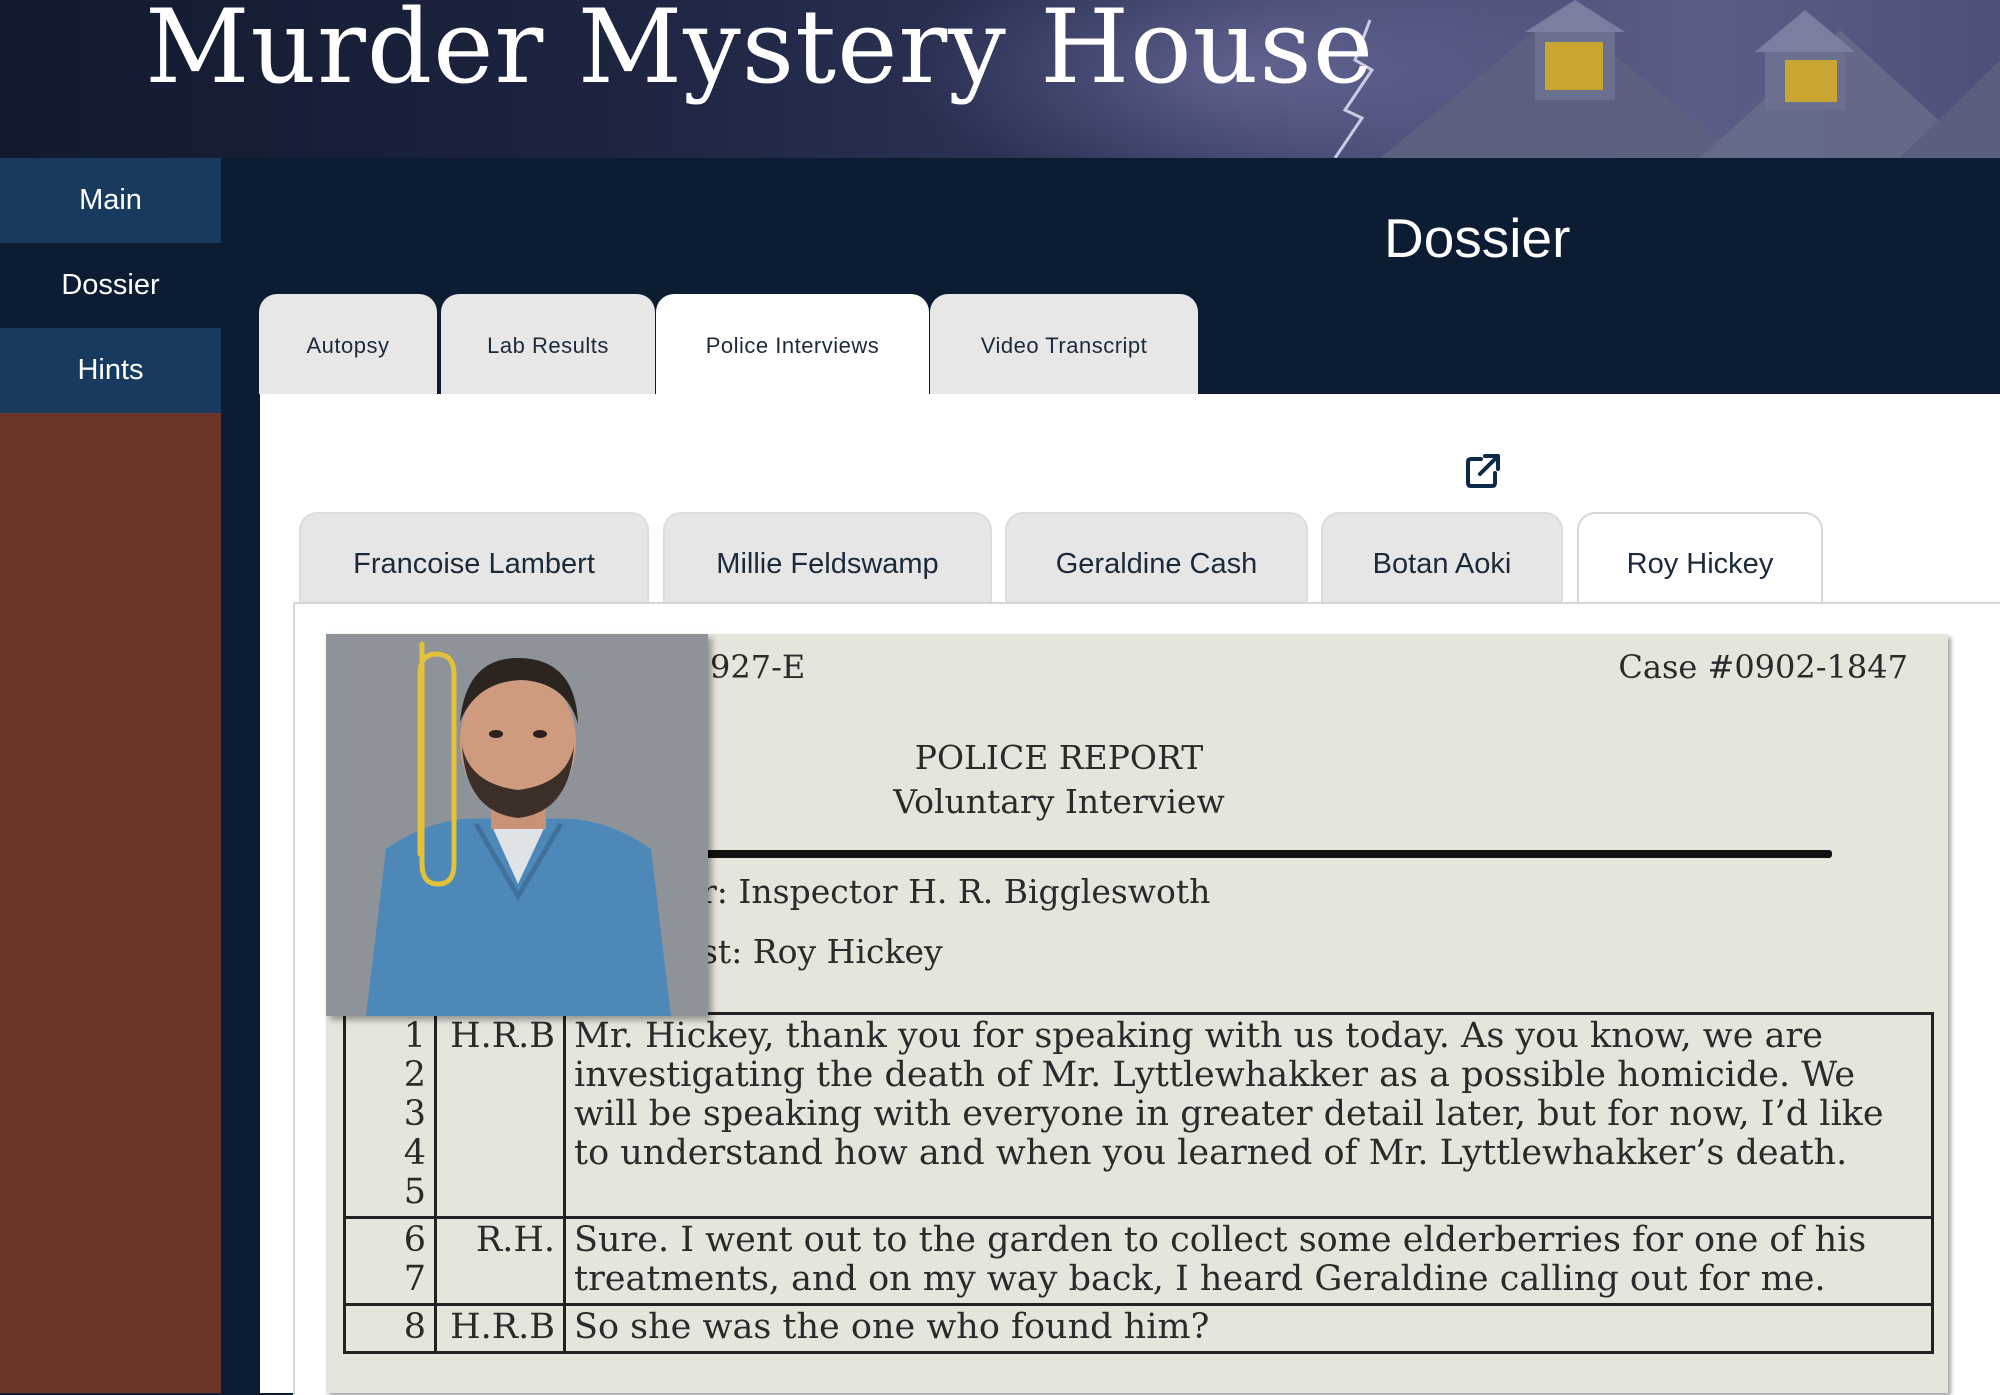 The width and height of the screenshot is (2000, 1395). I want to click on suspect-photo, so click(517, 825).